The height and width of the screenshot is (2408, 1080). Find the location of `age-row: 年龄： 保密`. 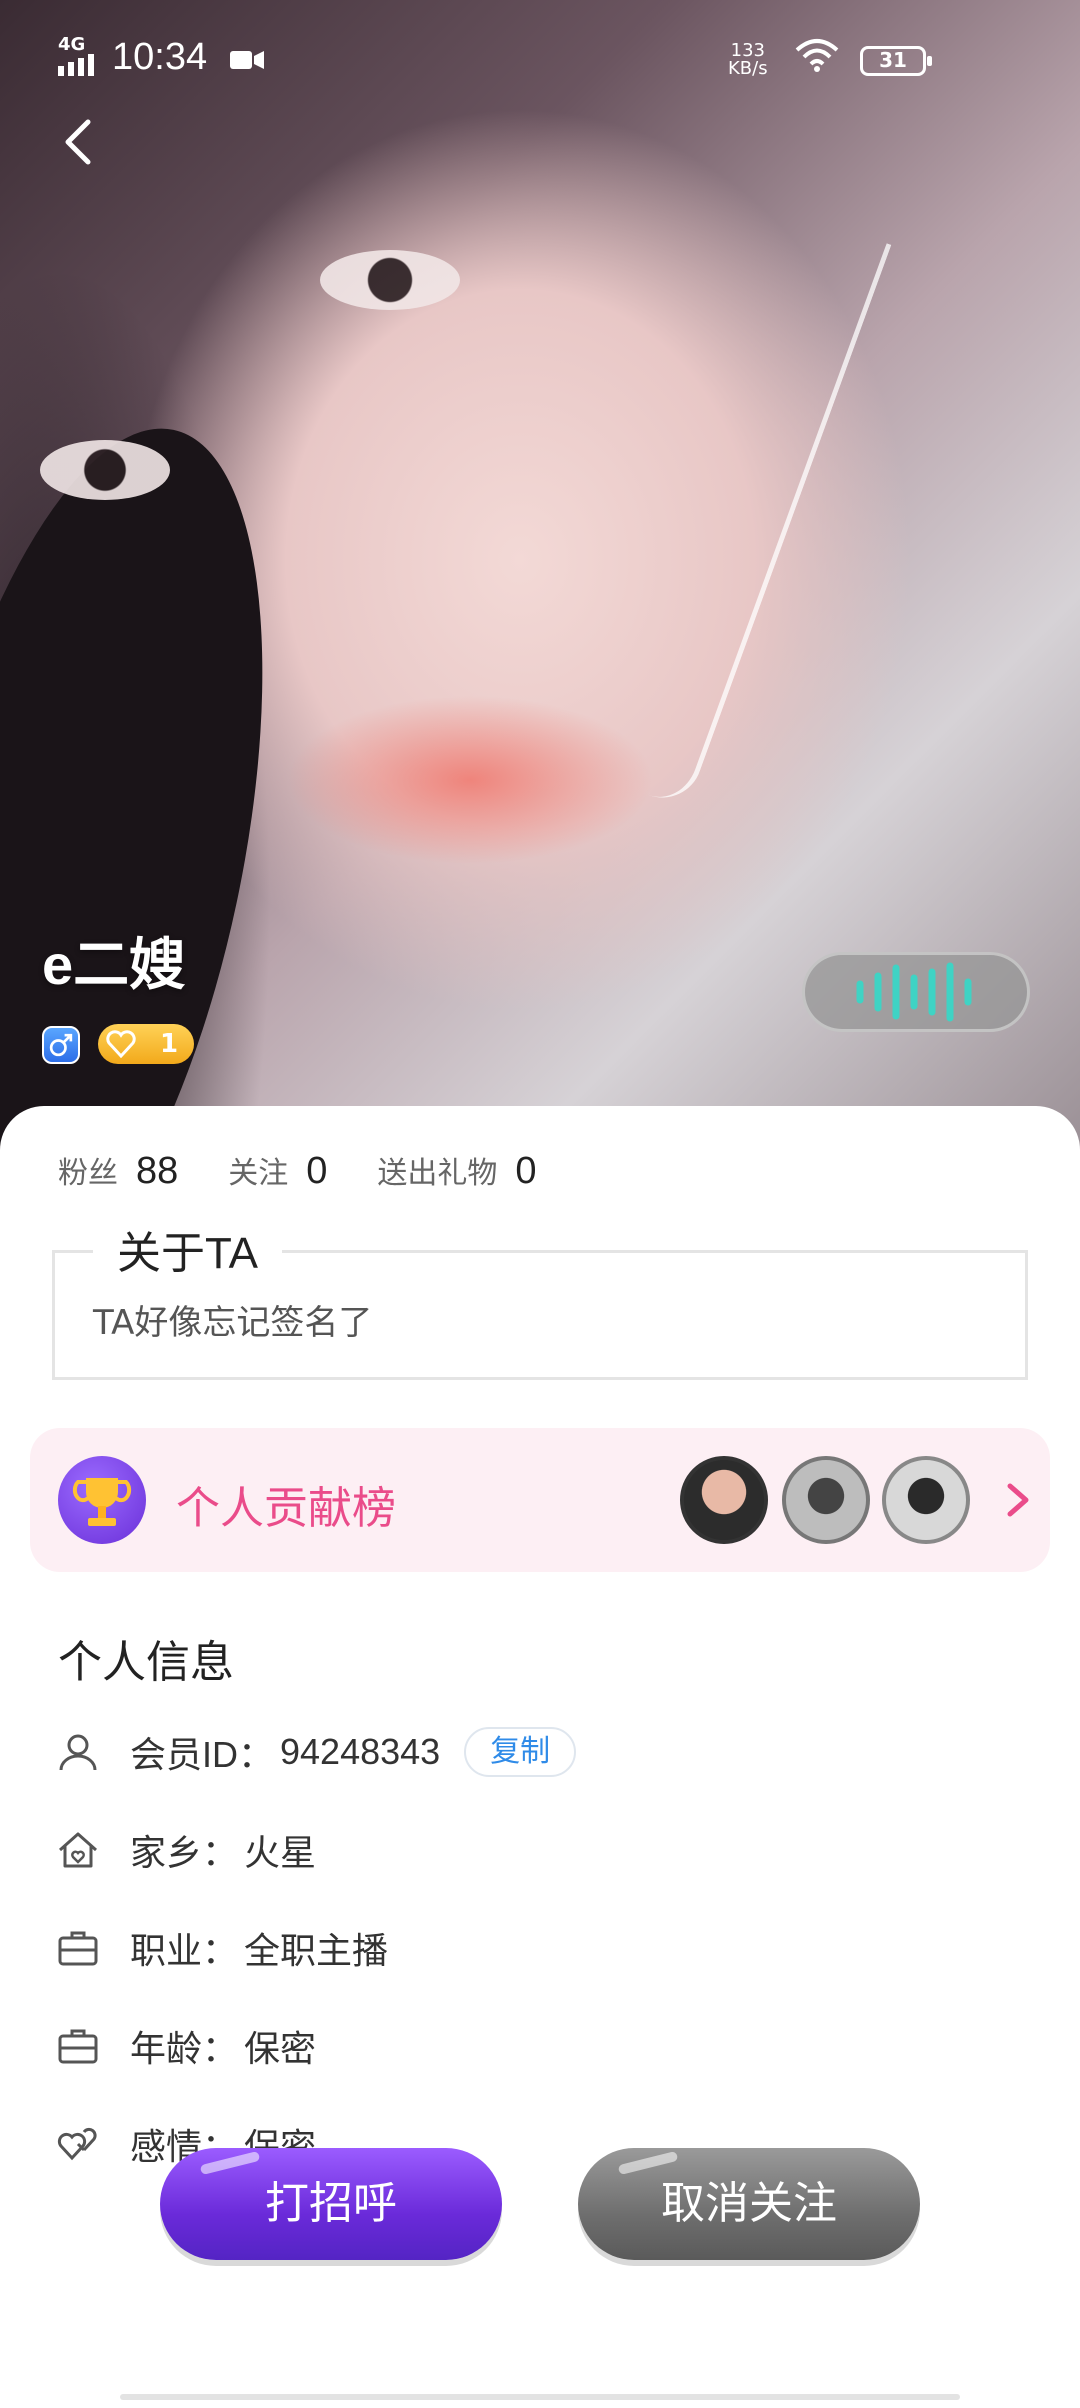

age-row: 年龄： 保密 is located at coordinates (186, 2046).